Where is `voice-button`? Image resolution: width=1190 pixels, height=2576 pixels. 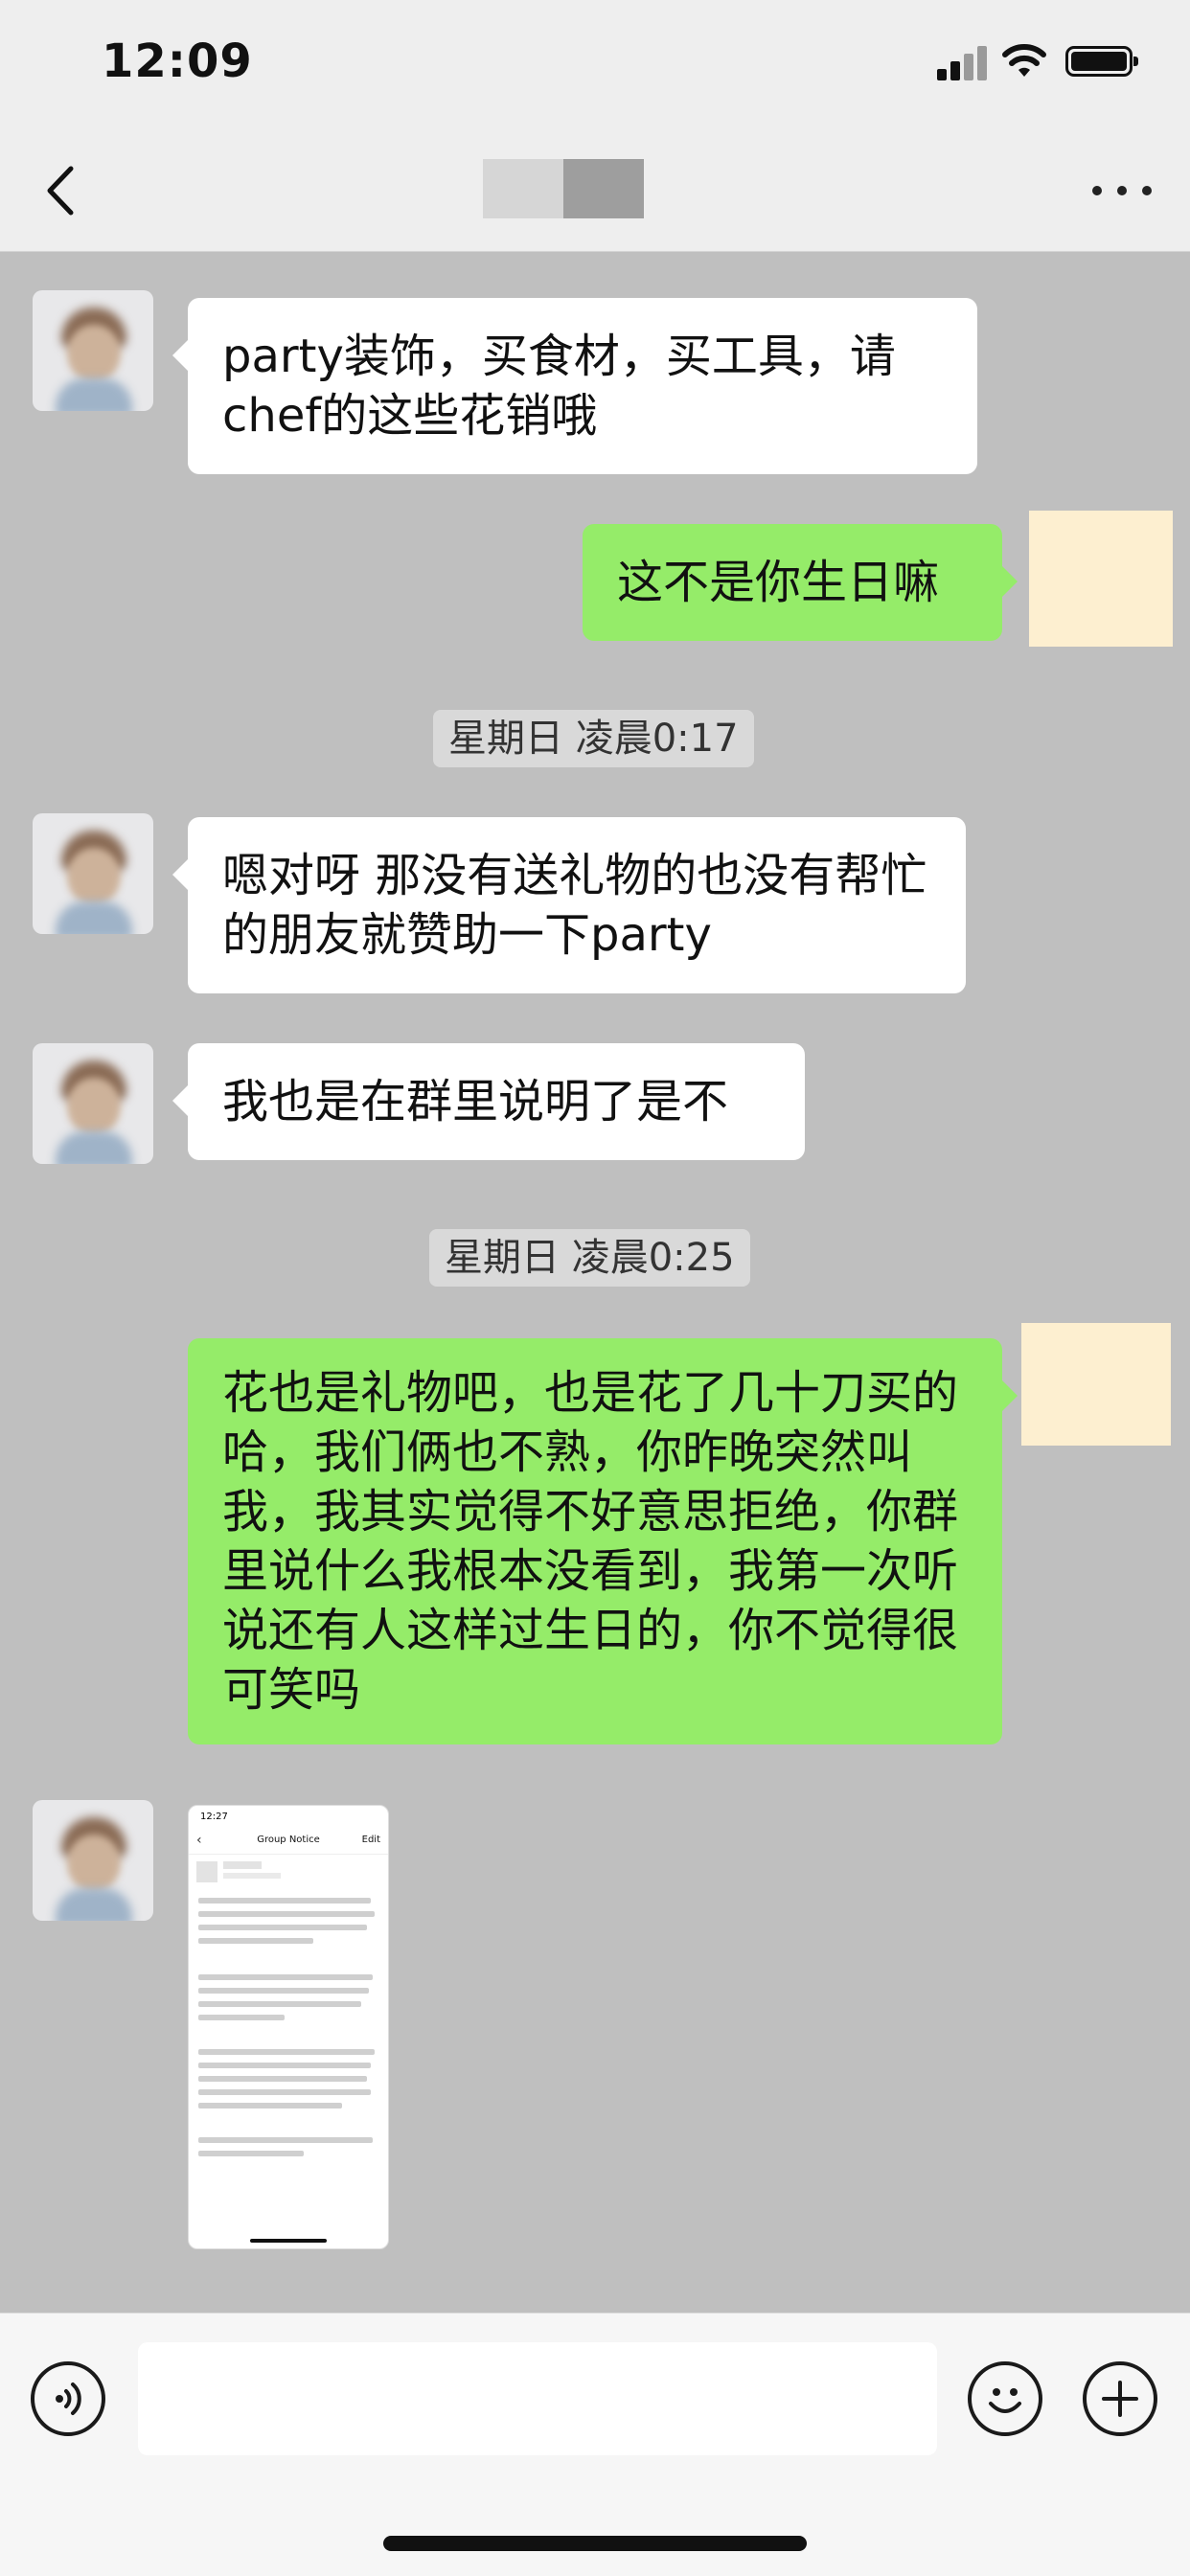 voice-button is located at coordinates (68, 2398).